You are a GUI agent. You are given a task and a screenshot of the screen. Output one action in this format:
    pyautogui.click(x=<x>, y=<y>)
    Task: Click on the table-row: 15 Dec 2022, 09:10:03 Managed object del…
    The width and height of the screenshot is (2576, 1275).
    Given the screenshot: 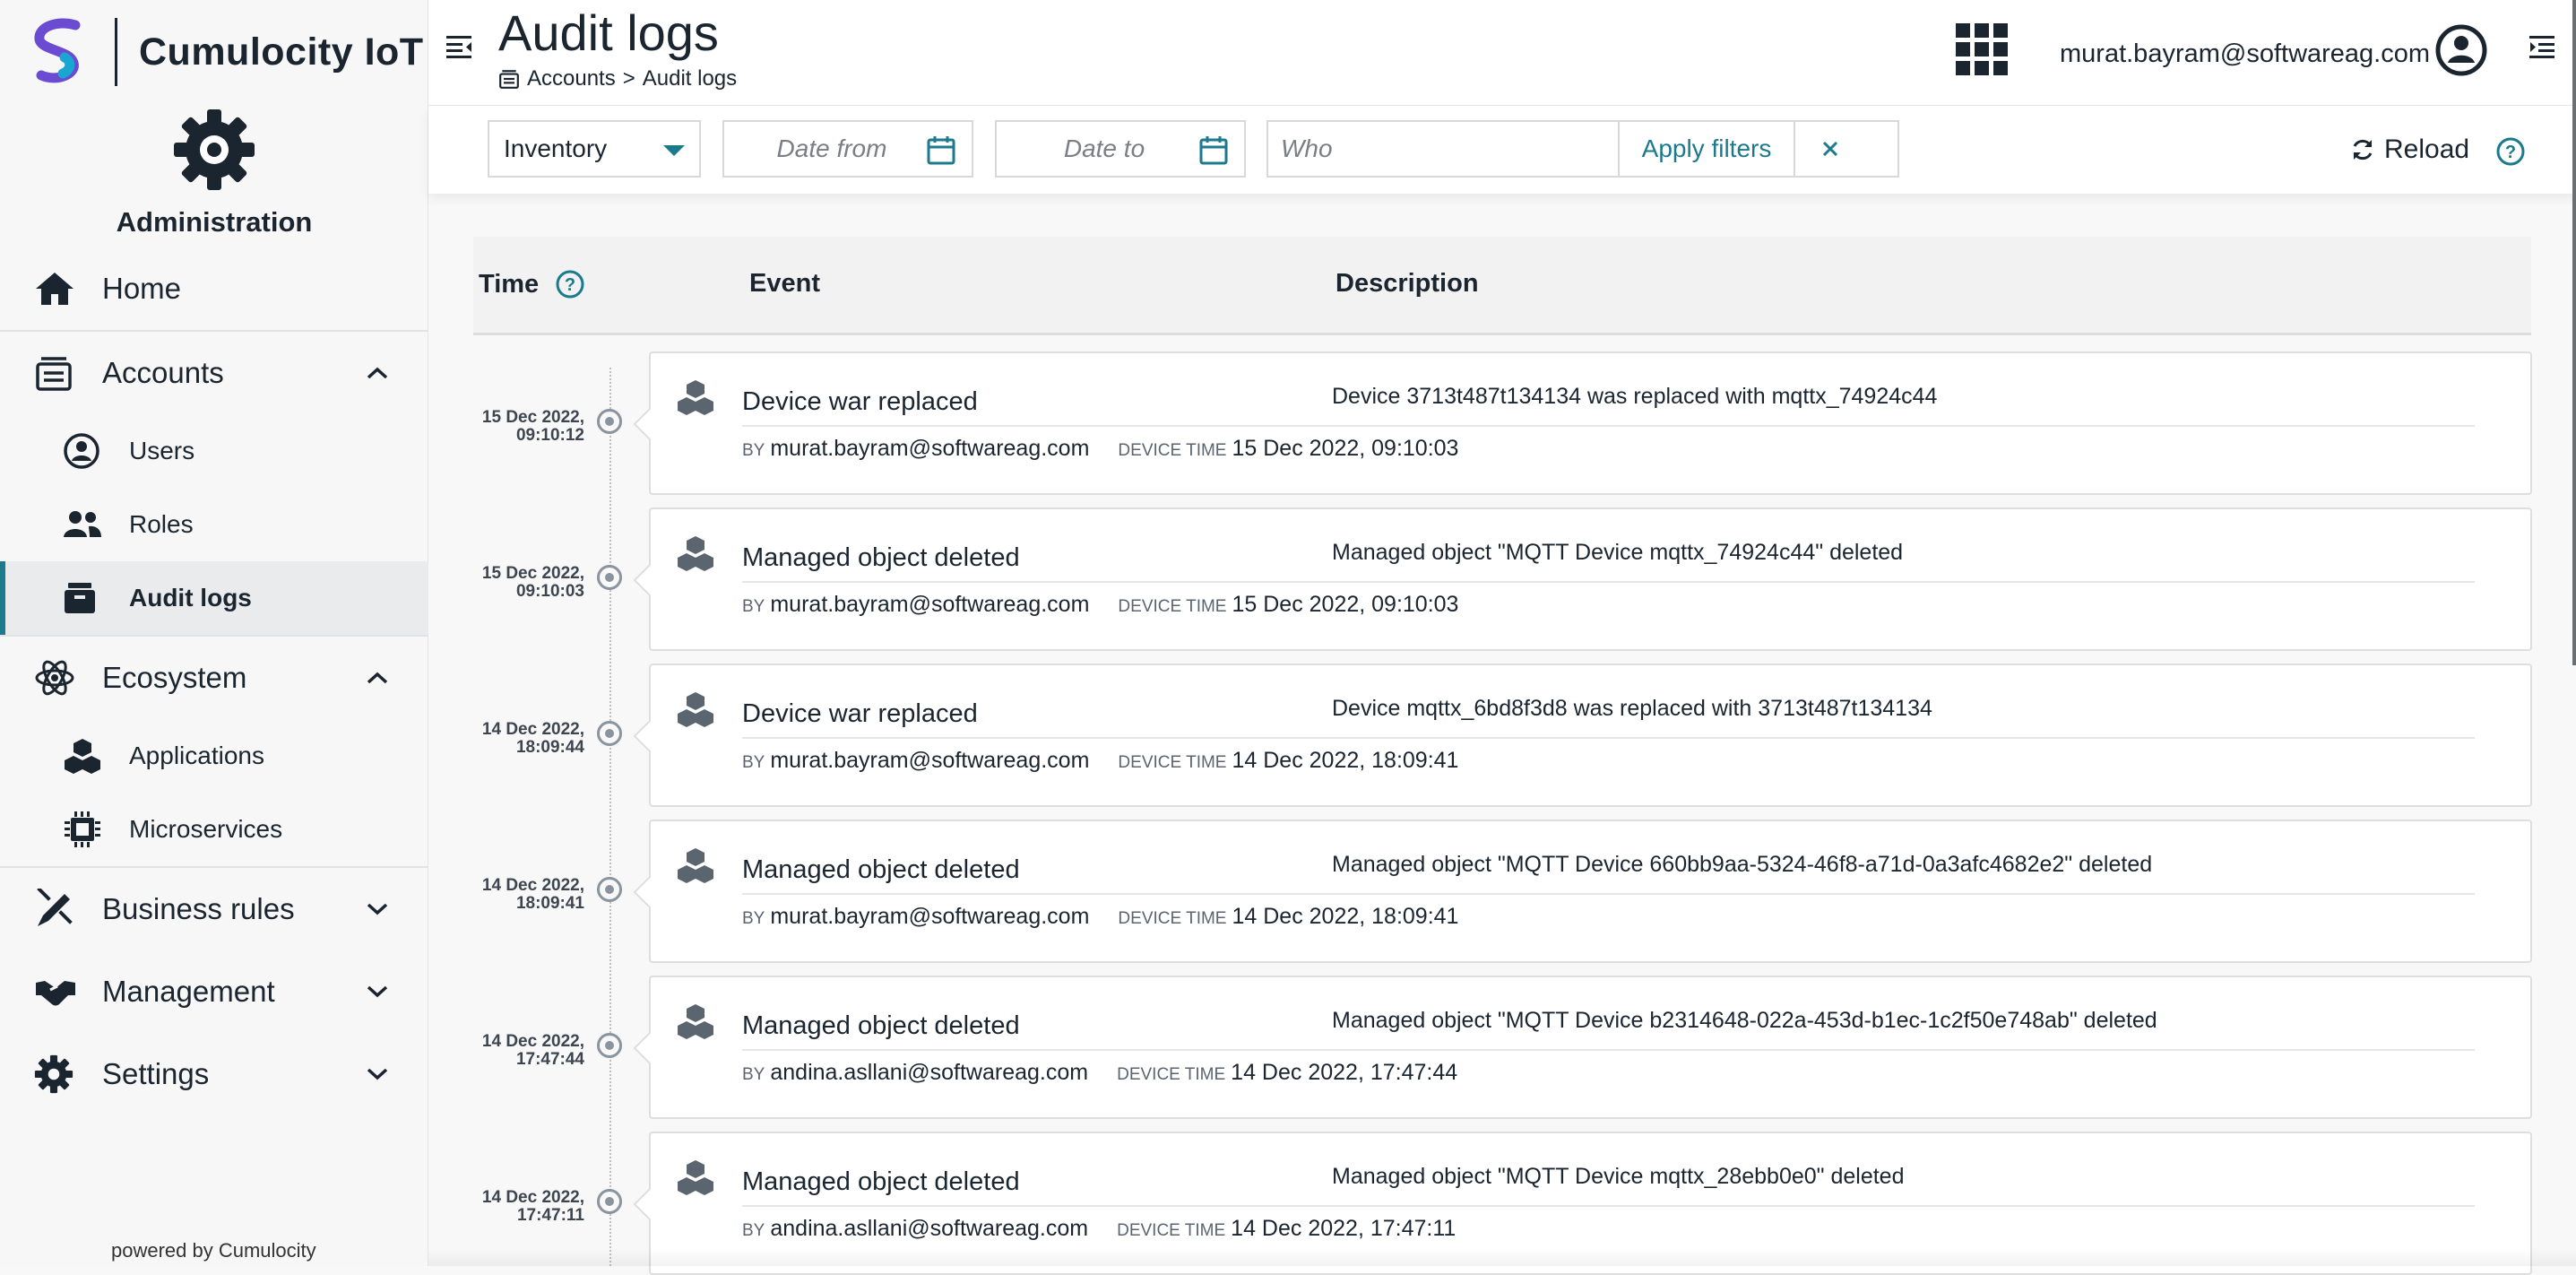 What is the action you would take?
    pyautogui.click(x=1288, y=579)
    